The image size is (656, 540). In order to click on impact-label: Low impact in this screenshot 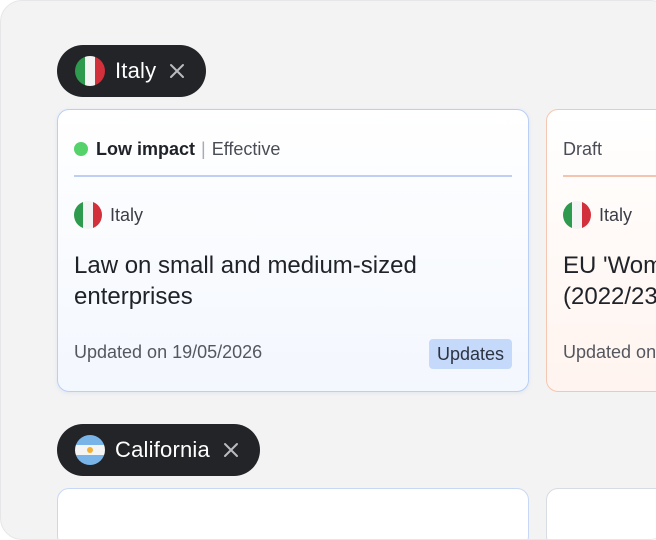, I will do `click(146, 148)`.